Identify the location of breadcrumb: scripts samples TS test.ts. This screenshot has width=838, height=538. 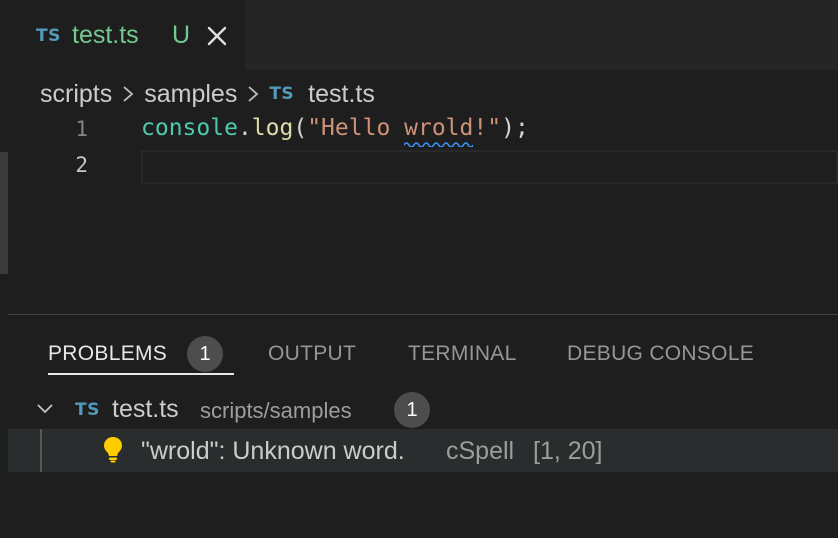
(207, 94).